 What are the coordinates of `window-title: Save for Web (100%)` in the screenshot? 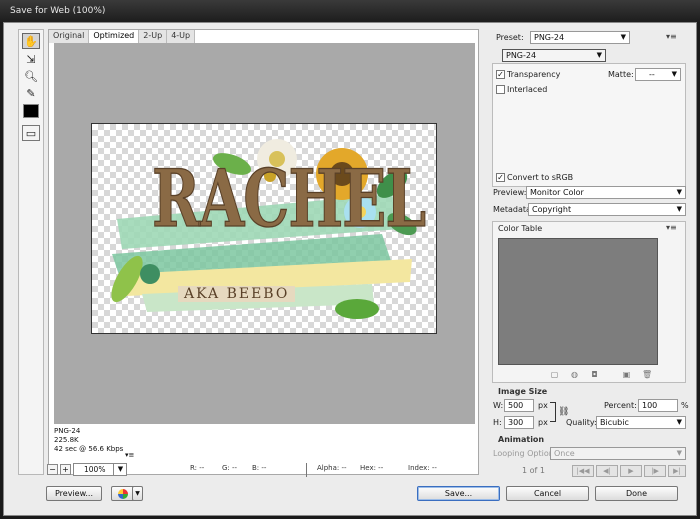 It's located at (350, 11).